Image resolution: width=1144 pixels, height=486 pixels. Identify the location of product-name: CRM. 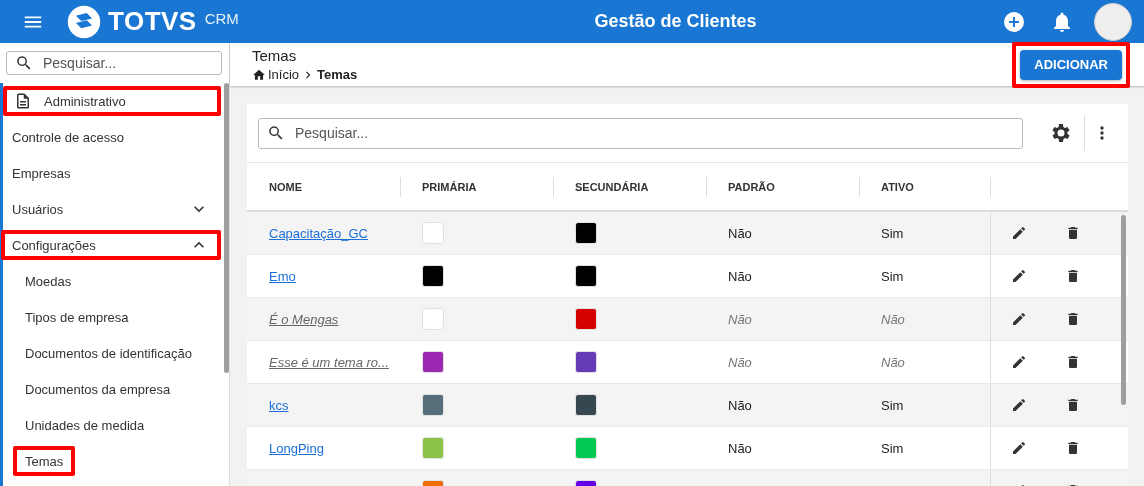
(221, 18).